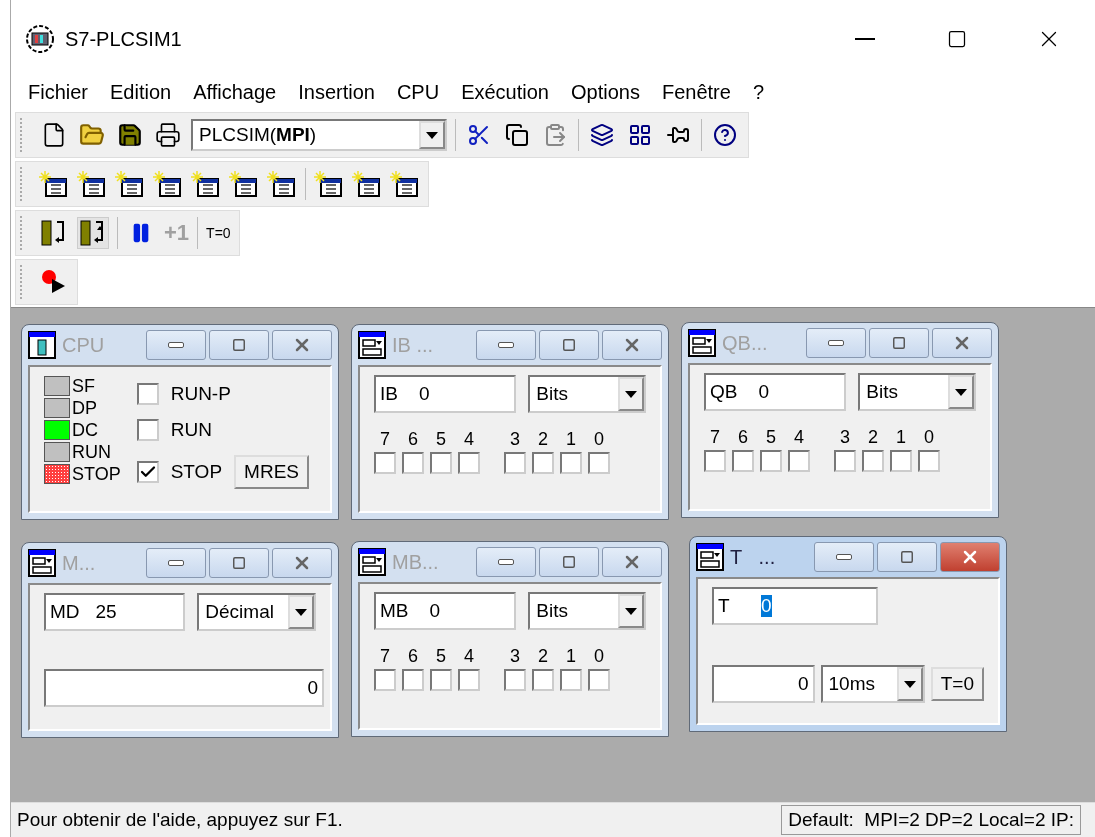  Describe the element at coordinates (180, 820) in the screenshot. I see `status-message: Pour obtenir de l'aide, appuyez sur F1.` at that location.